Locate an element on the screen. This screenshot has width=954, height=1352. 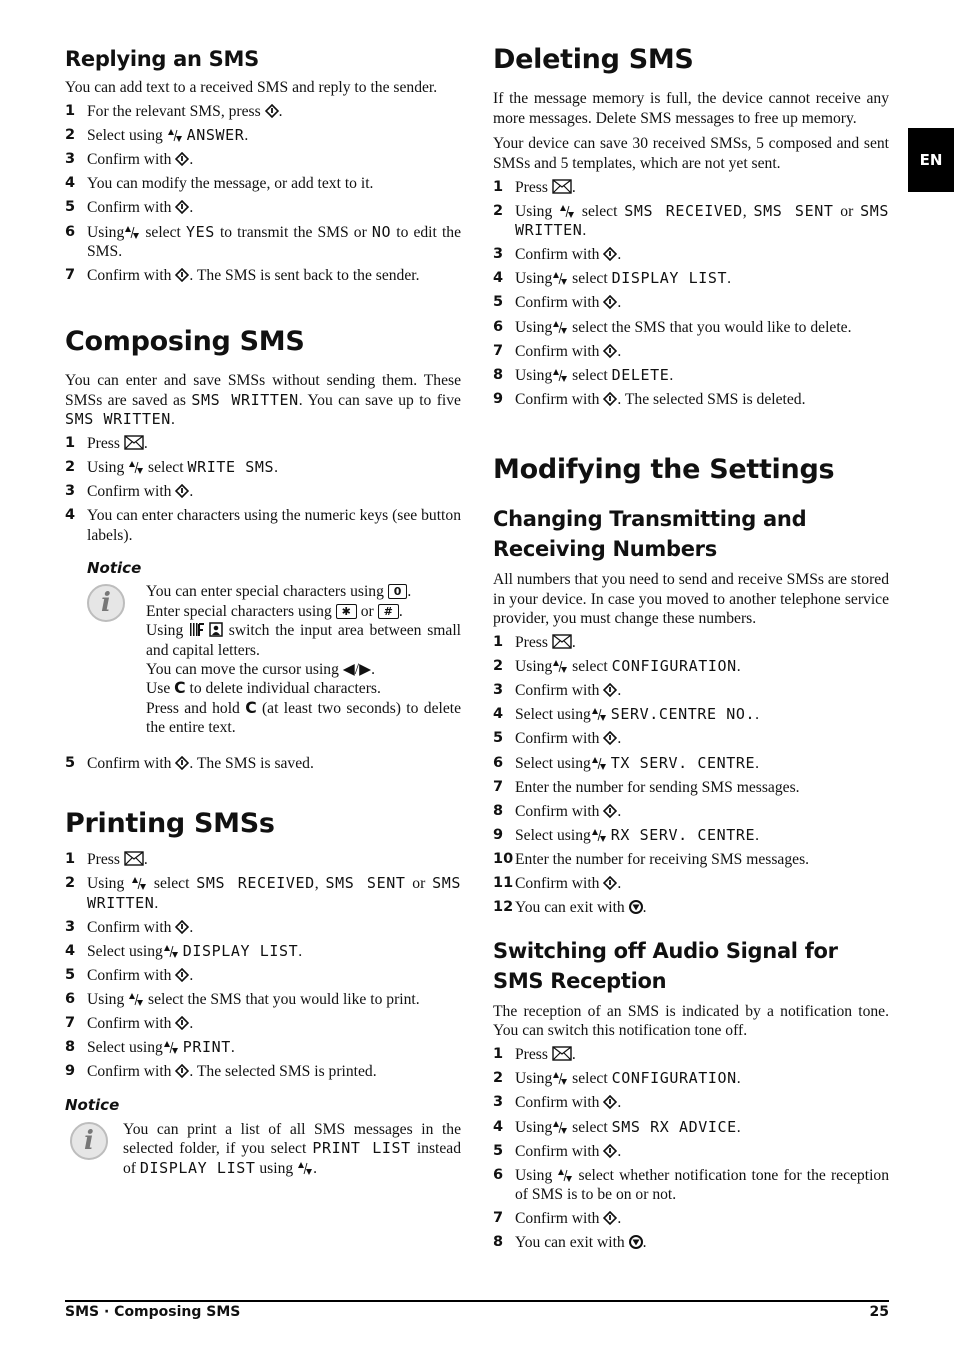
step: 8 Select using PRINT. is located at coordinates (150, 1047).